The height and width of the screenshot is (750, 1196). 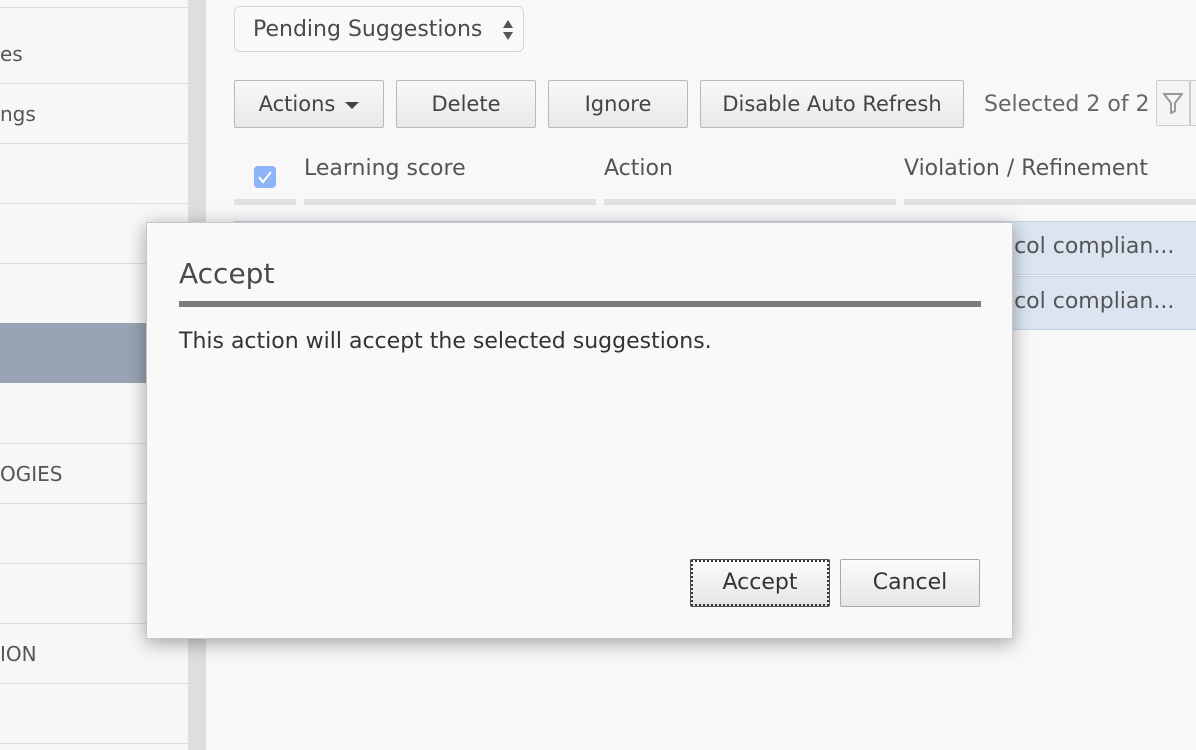 I want to click on sidebar-item: es, so click(x=94, y=54).